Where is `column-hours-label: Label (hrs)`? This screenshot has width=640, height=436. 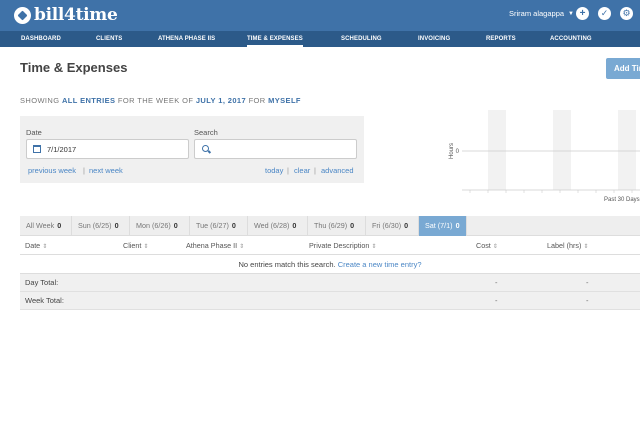
column-hours-label: Label (hrs) is located at coordinates (564, 245).